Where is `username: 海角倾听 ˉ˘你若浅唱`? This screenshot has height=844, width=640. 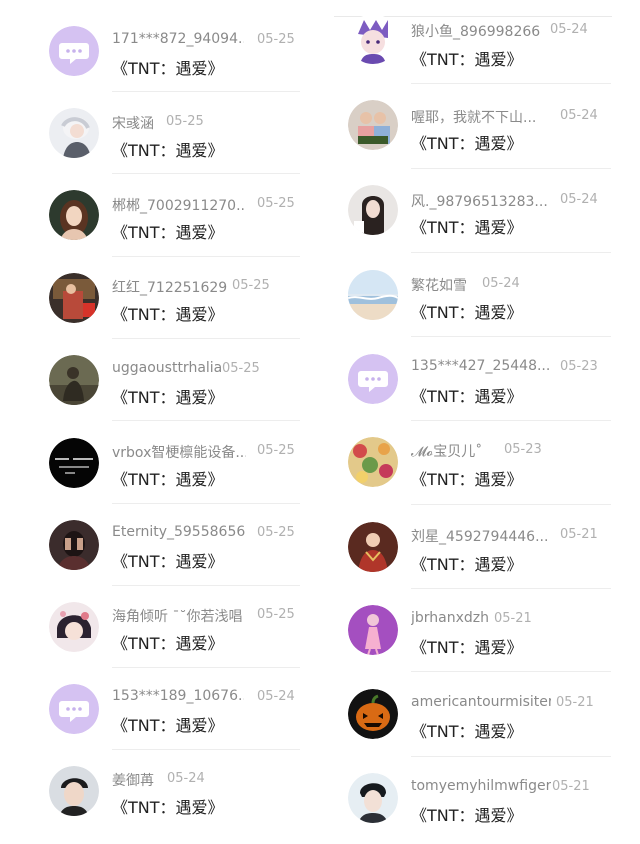 username: 海角倾听 ˉ˘你若浅唱 is located at coordinates (177, 616).